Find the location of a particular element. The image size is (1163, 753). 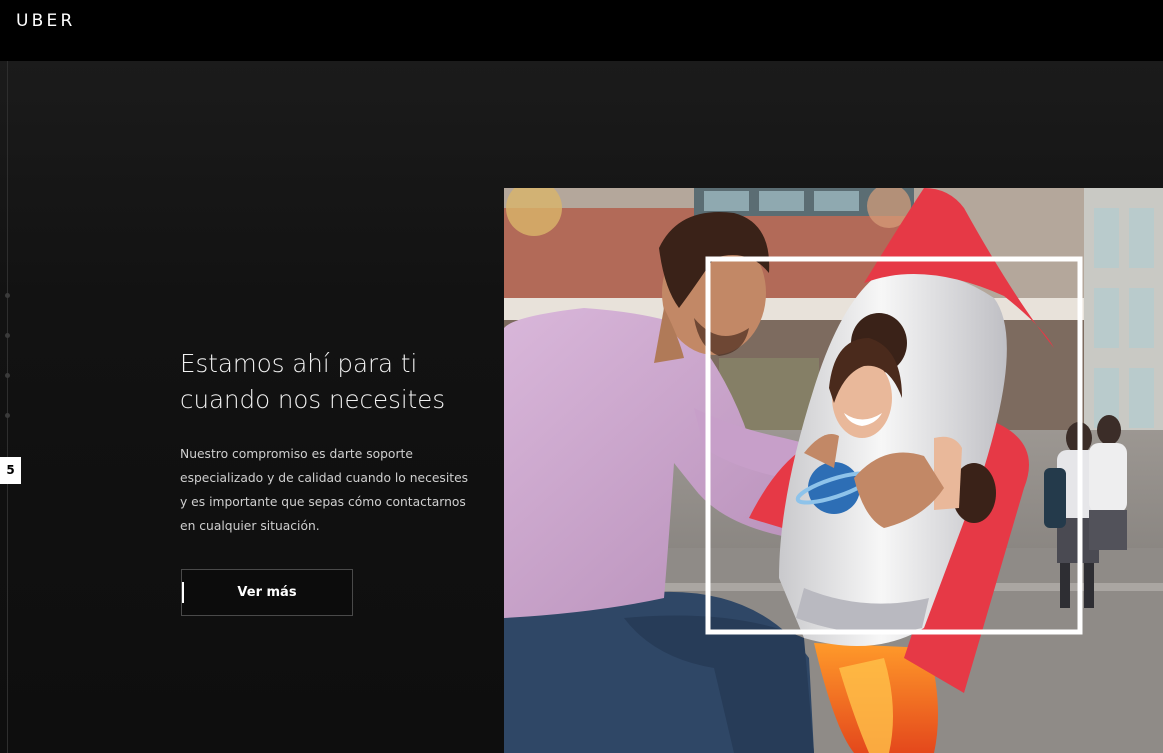

button-accent-bar is located at coordinates (183, 592).